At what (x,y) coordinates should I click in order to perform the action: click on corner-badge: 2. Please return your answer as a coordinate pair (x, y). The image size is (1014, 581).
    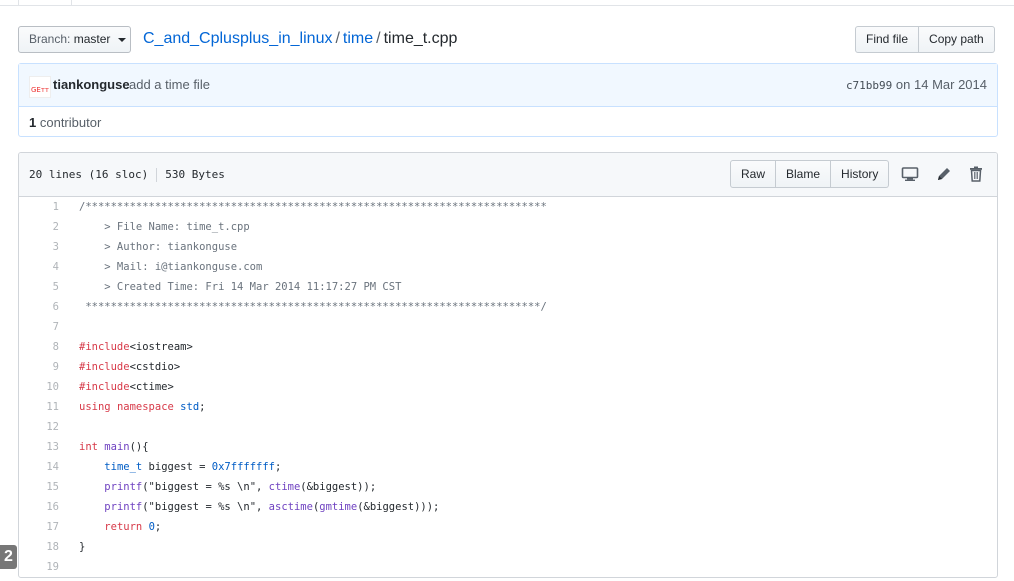
    Looking at the image, I should click on (8, 557).